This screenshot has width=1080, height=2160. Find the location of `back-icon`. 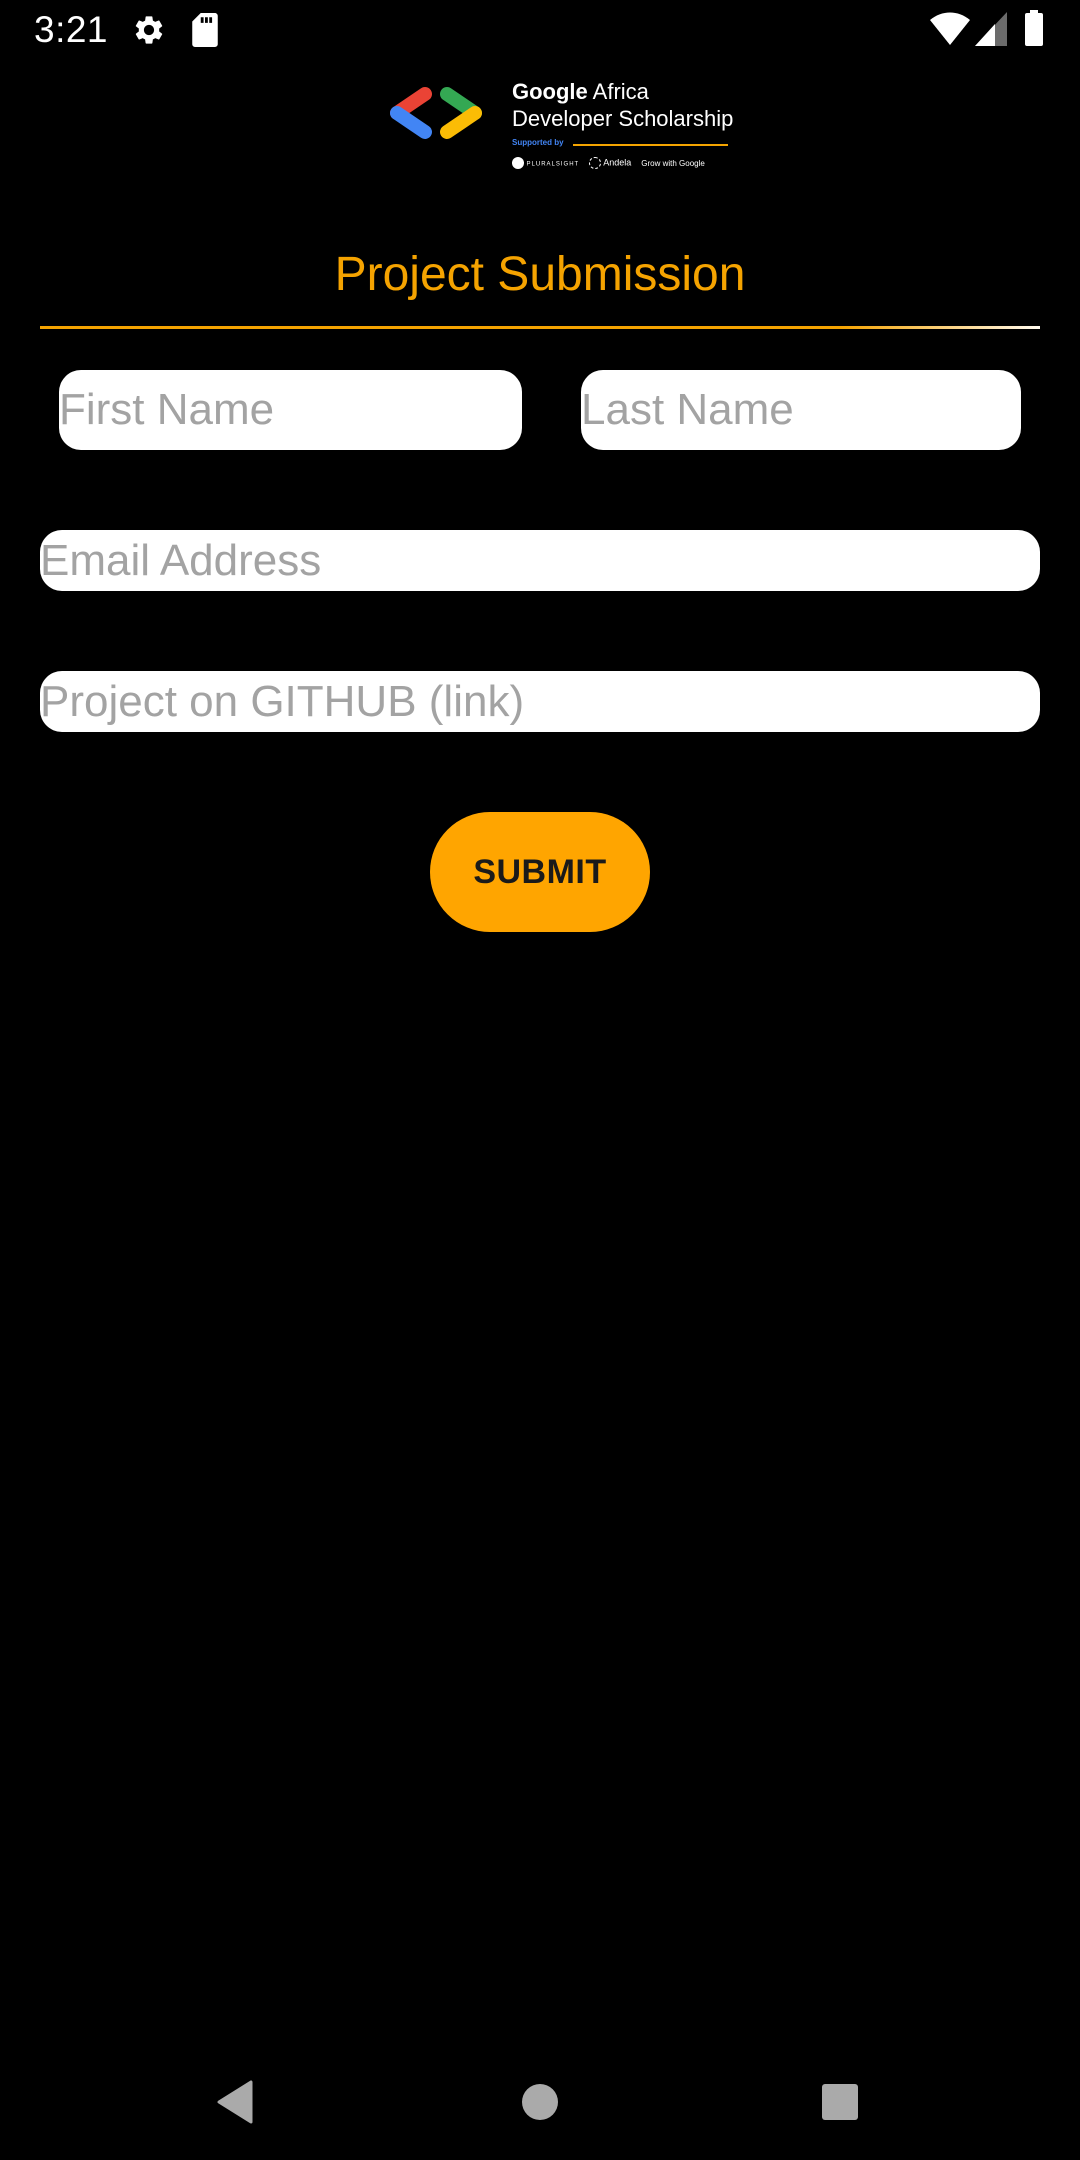

back-icon is located at coordinates (235, 2102).